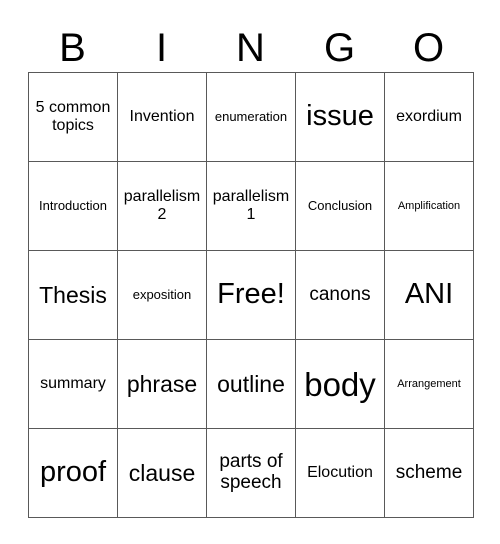 The height and width of the screenshot is (544, 500). I want to click on bingo-cell-label: Thesis, so click(73, 294).